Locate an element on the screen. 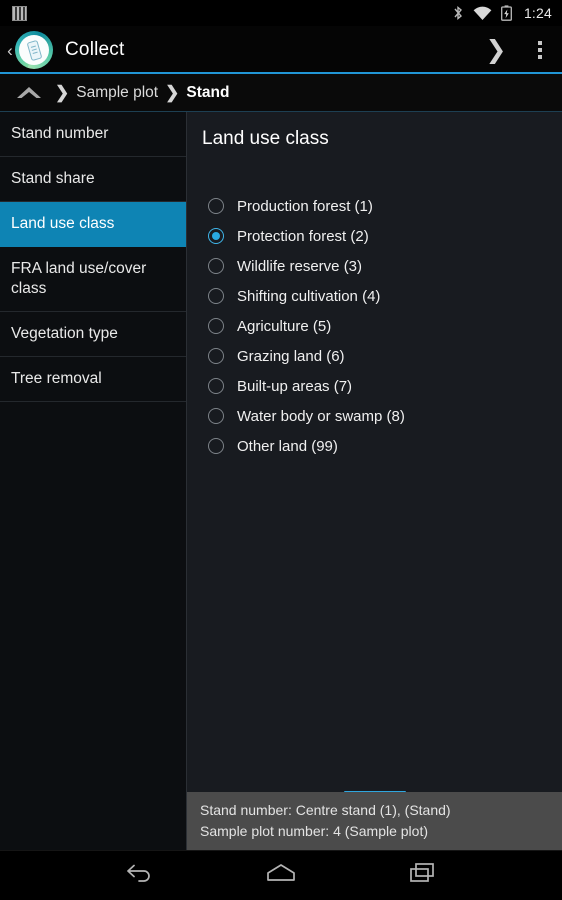  status-bar-right: 1:24 is located at coordinates (502, 13).